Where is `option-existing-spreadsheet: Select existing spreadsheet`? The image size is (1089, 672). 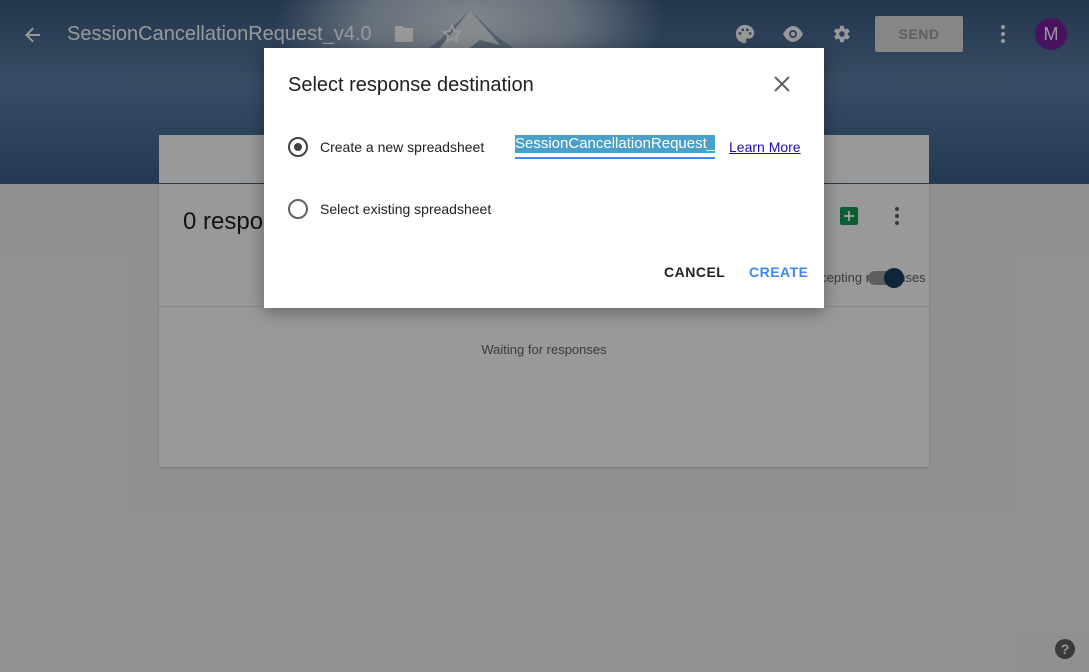 option-existing-spreadsheet: Select existing spreadsheet is located at coordinates (389, 209).